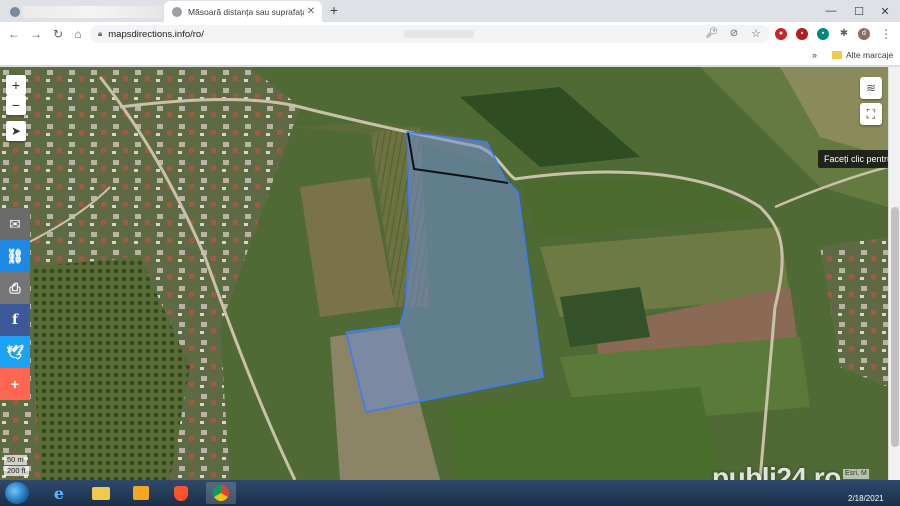 The width and height of the screenshot is (900, 506). Describe the element at coordinates (814, 55) in the screenshot. I see `bookmarks-overflow-icon: »` at that location.